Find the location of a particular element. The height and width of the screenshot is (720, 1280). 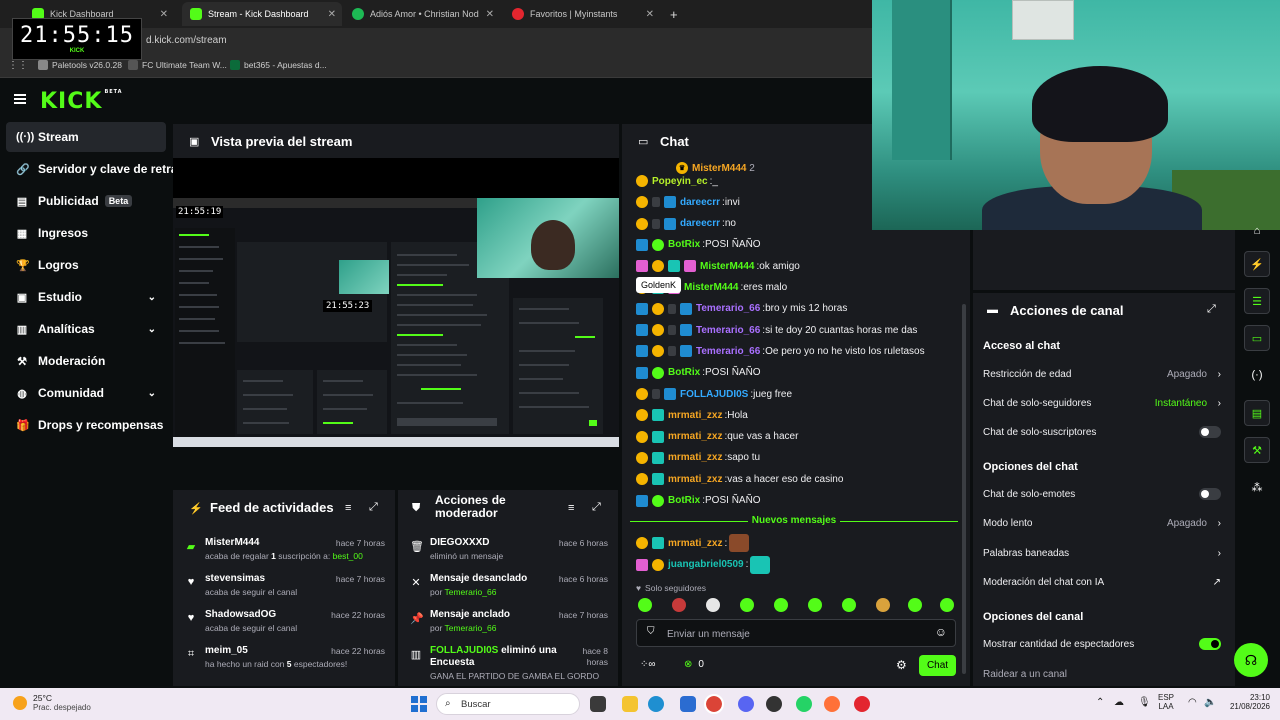

chat-message: FOLLAJUDI0S: jueg free is located at coordinates (714, 394).